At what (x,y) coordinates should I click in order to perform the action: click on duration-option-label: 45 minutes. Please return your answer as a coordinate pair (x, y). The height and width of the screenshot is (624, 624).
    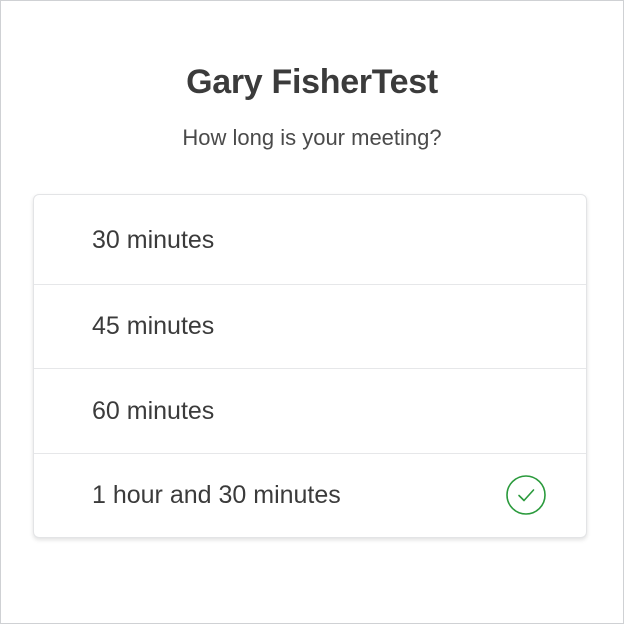
    Looking at the image, I should click on (153, 326).